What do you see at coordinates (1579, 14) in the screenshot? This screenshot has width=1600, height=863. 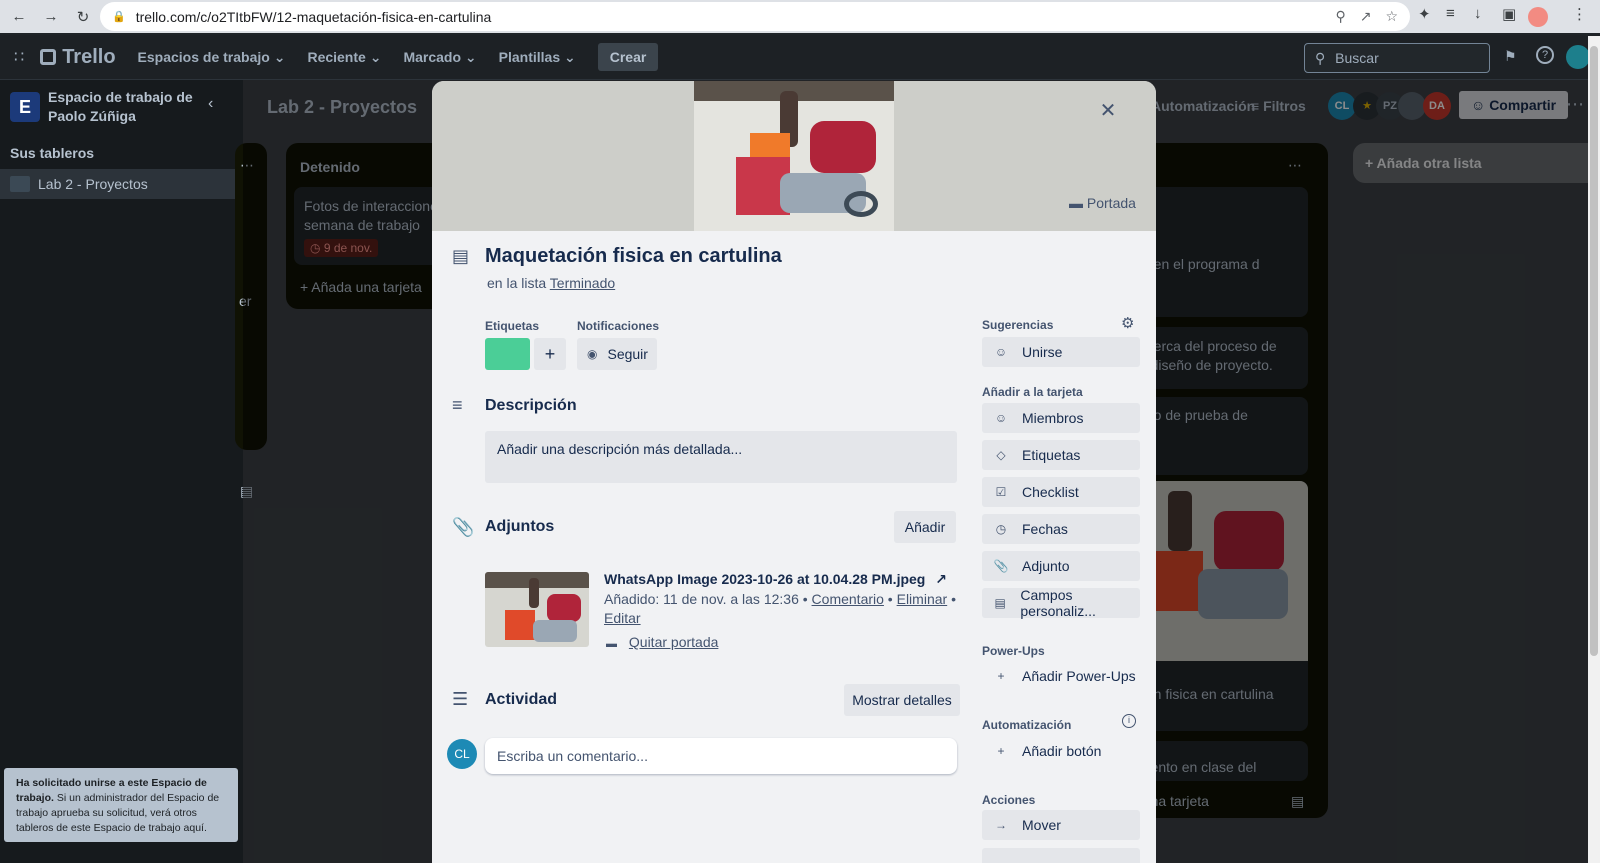 I see `browser-menu-icon: ⋮` at bounding box center [1579, 14].